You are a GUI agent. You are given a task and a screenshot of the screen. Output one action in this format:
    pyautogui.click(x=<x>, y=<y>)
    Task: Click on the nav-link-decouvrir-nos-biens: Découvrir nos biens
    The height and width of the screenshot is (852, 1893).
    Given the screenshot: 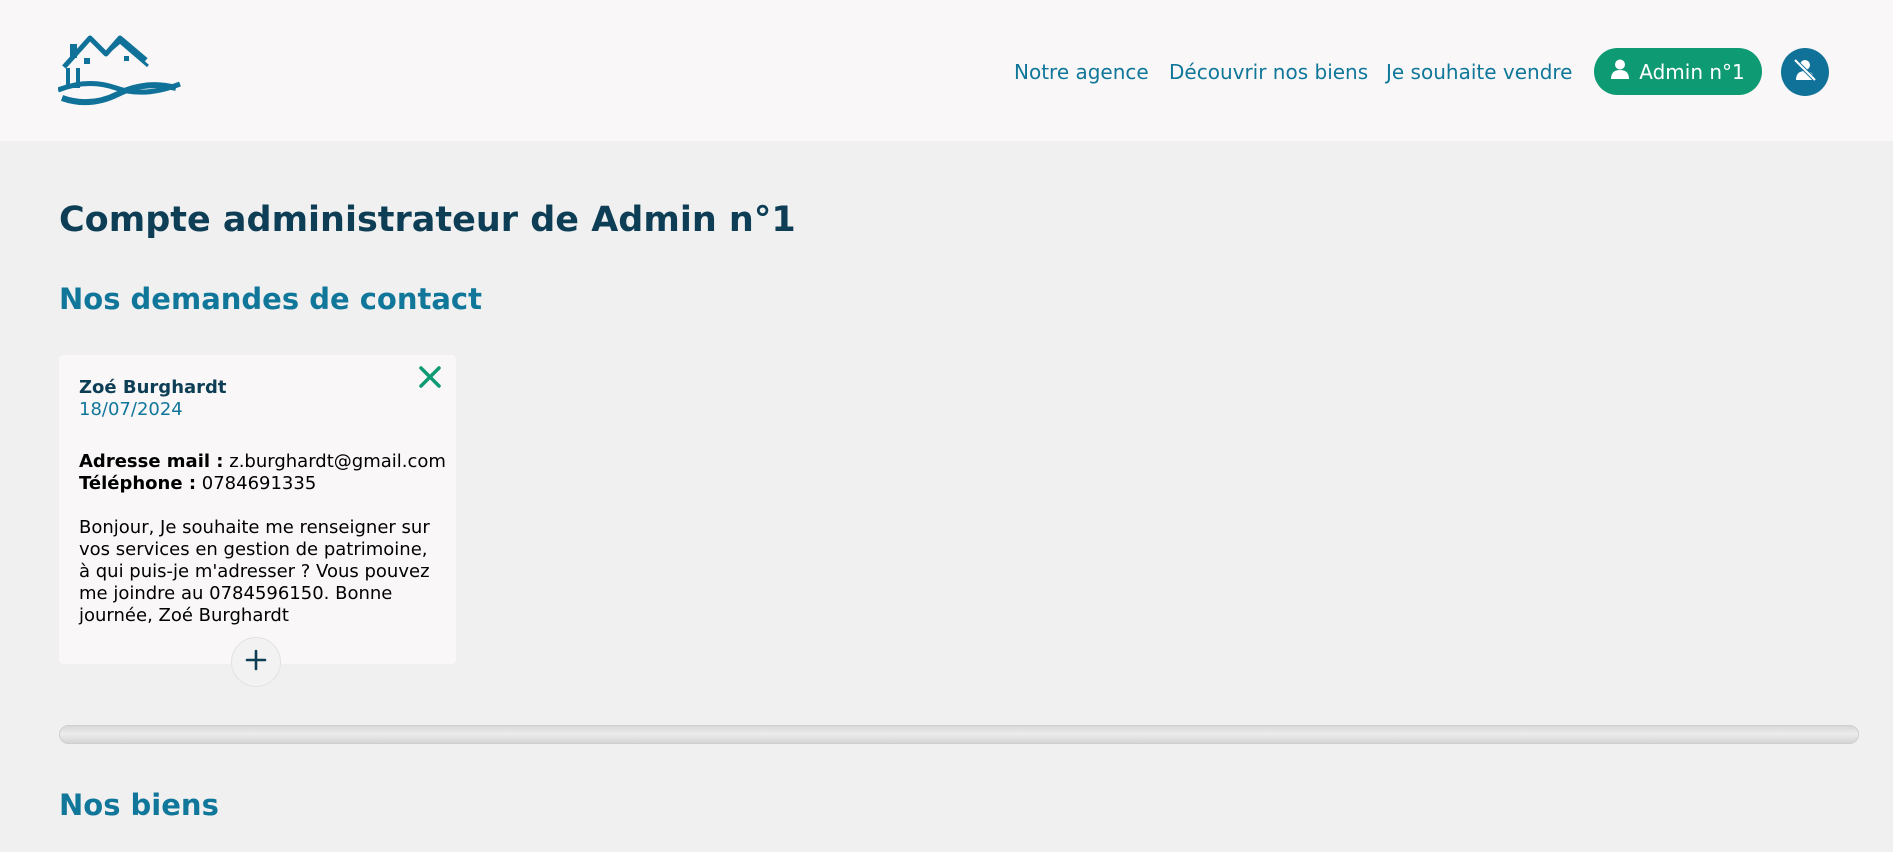 What is the action you would take?
    pyautogui.click(x=1268, y=72)
    